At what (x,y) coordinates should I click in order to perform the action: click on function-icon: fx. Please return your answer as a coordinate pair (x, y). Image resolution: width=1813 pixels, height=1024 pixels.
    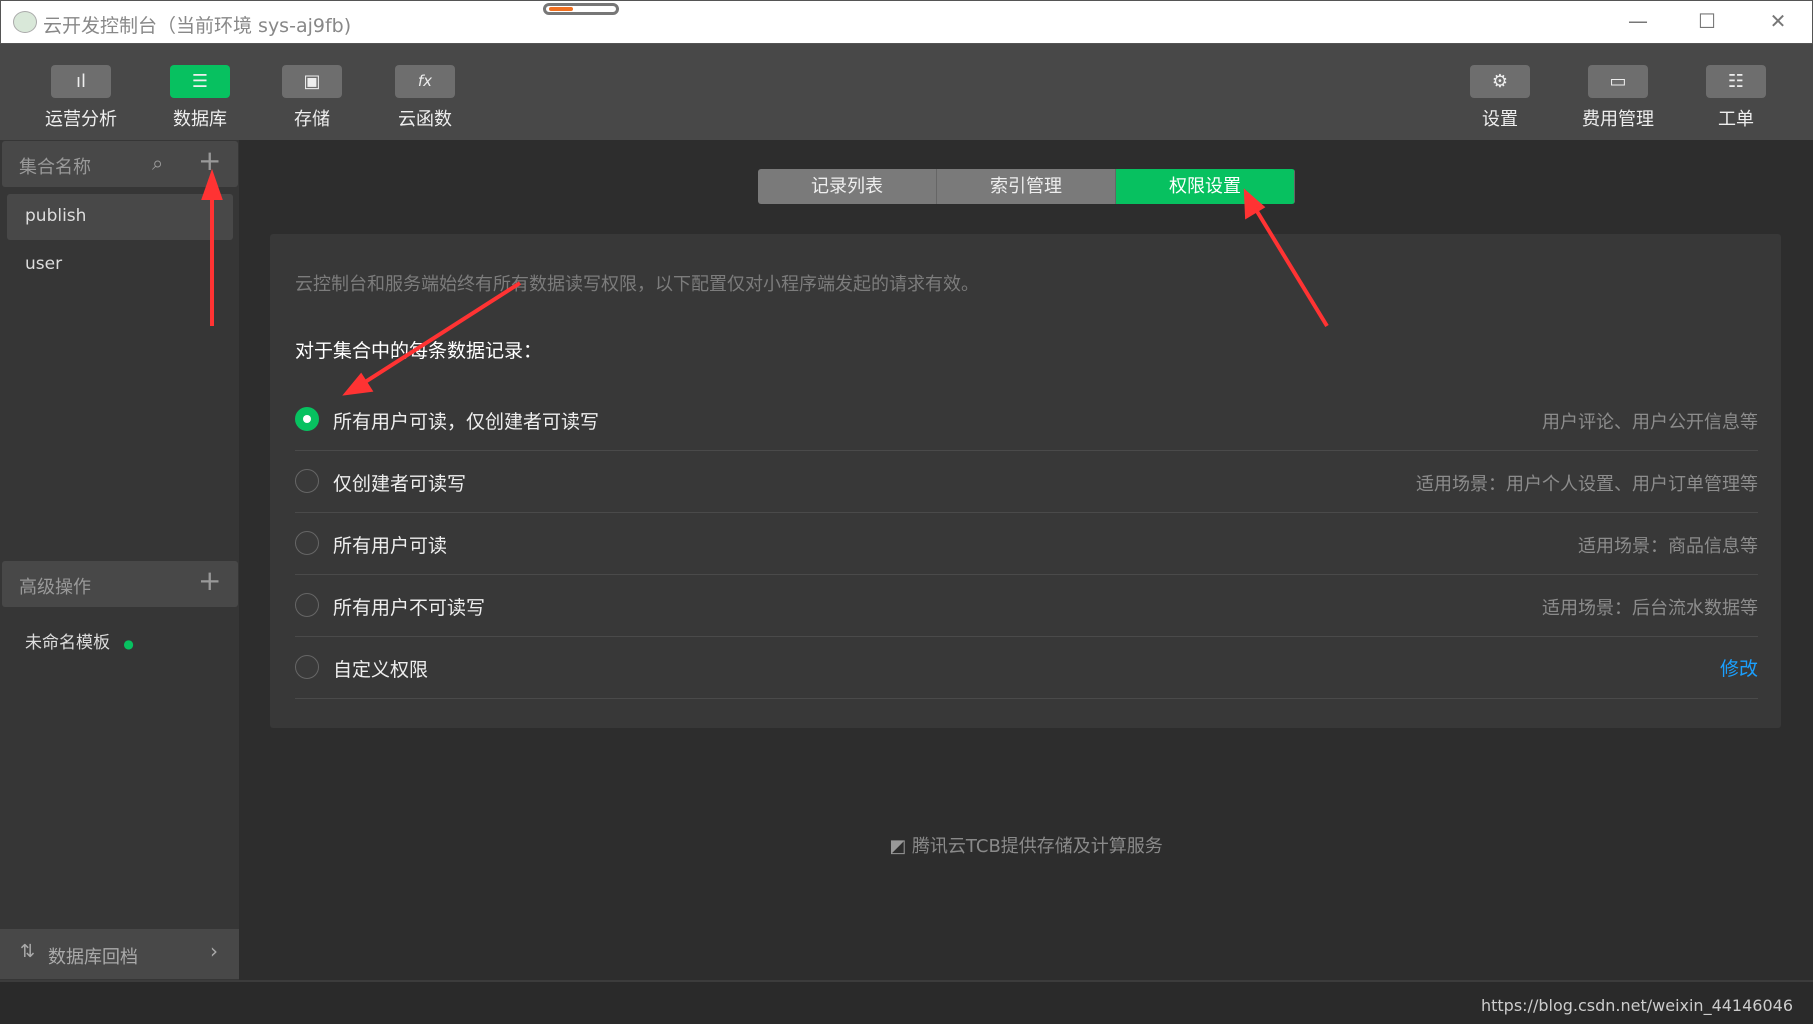
    Looking at the image, I should click on (425, 81).